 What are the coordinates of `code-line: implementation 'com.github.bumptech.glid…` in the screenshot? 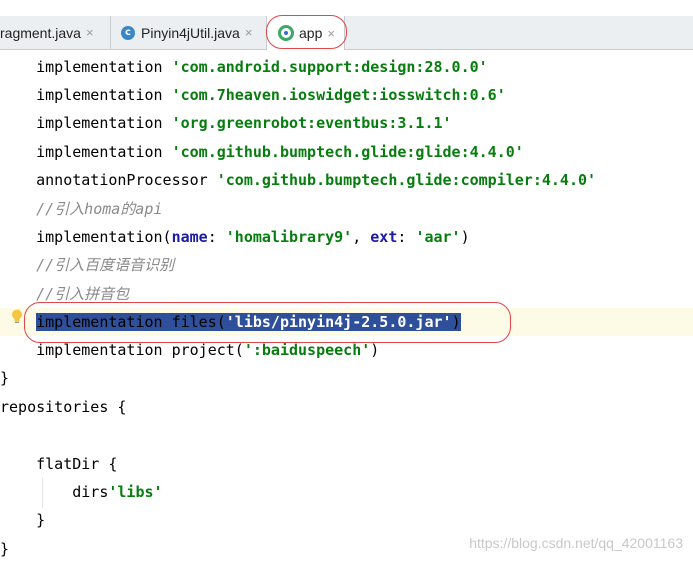 It's located at (346, 152).